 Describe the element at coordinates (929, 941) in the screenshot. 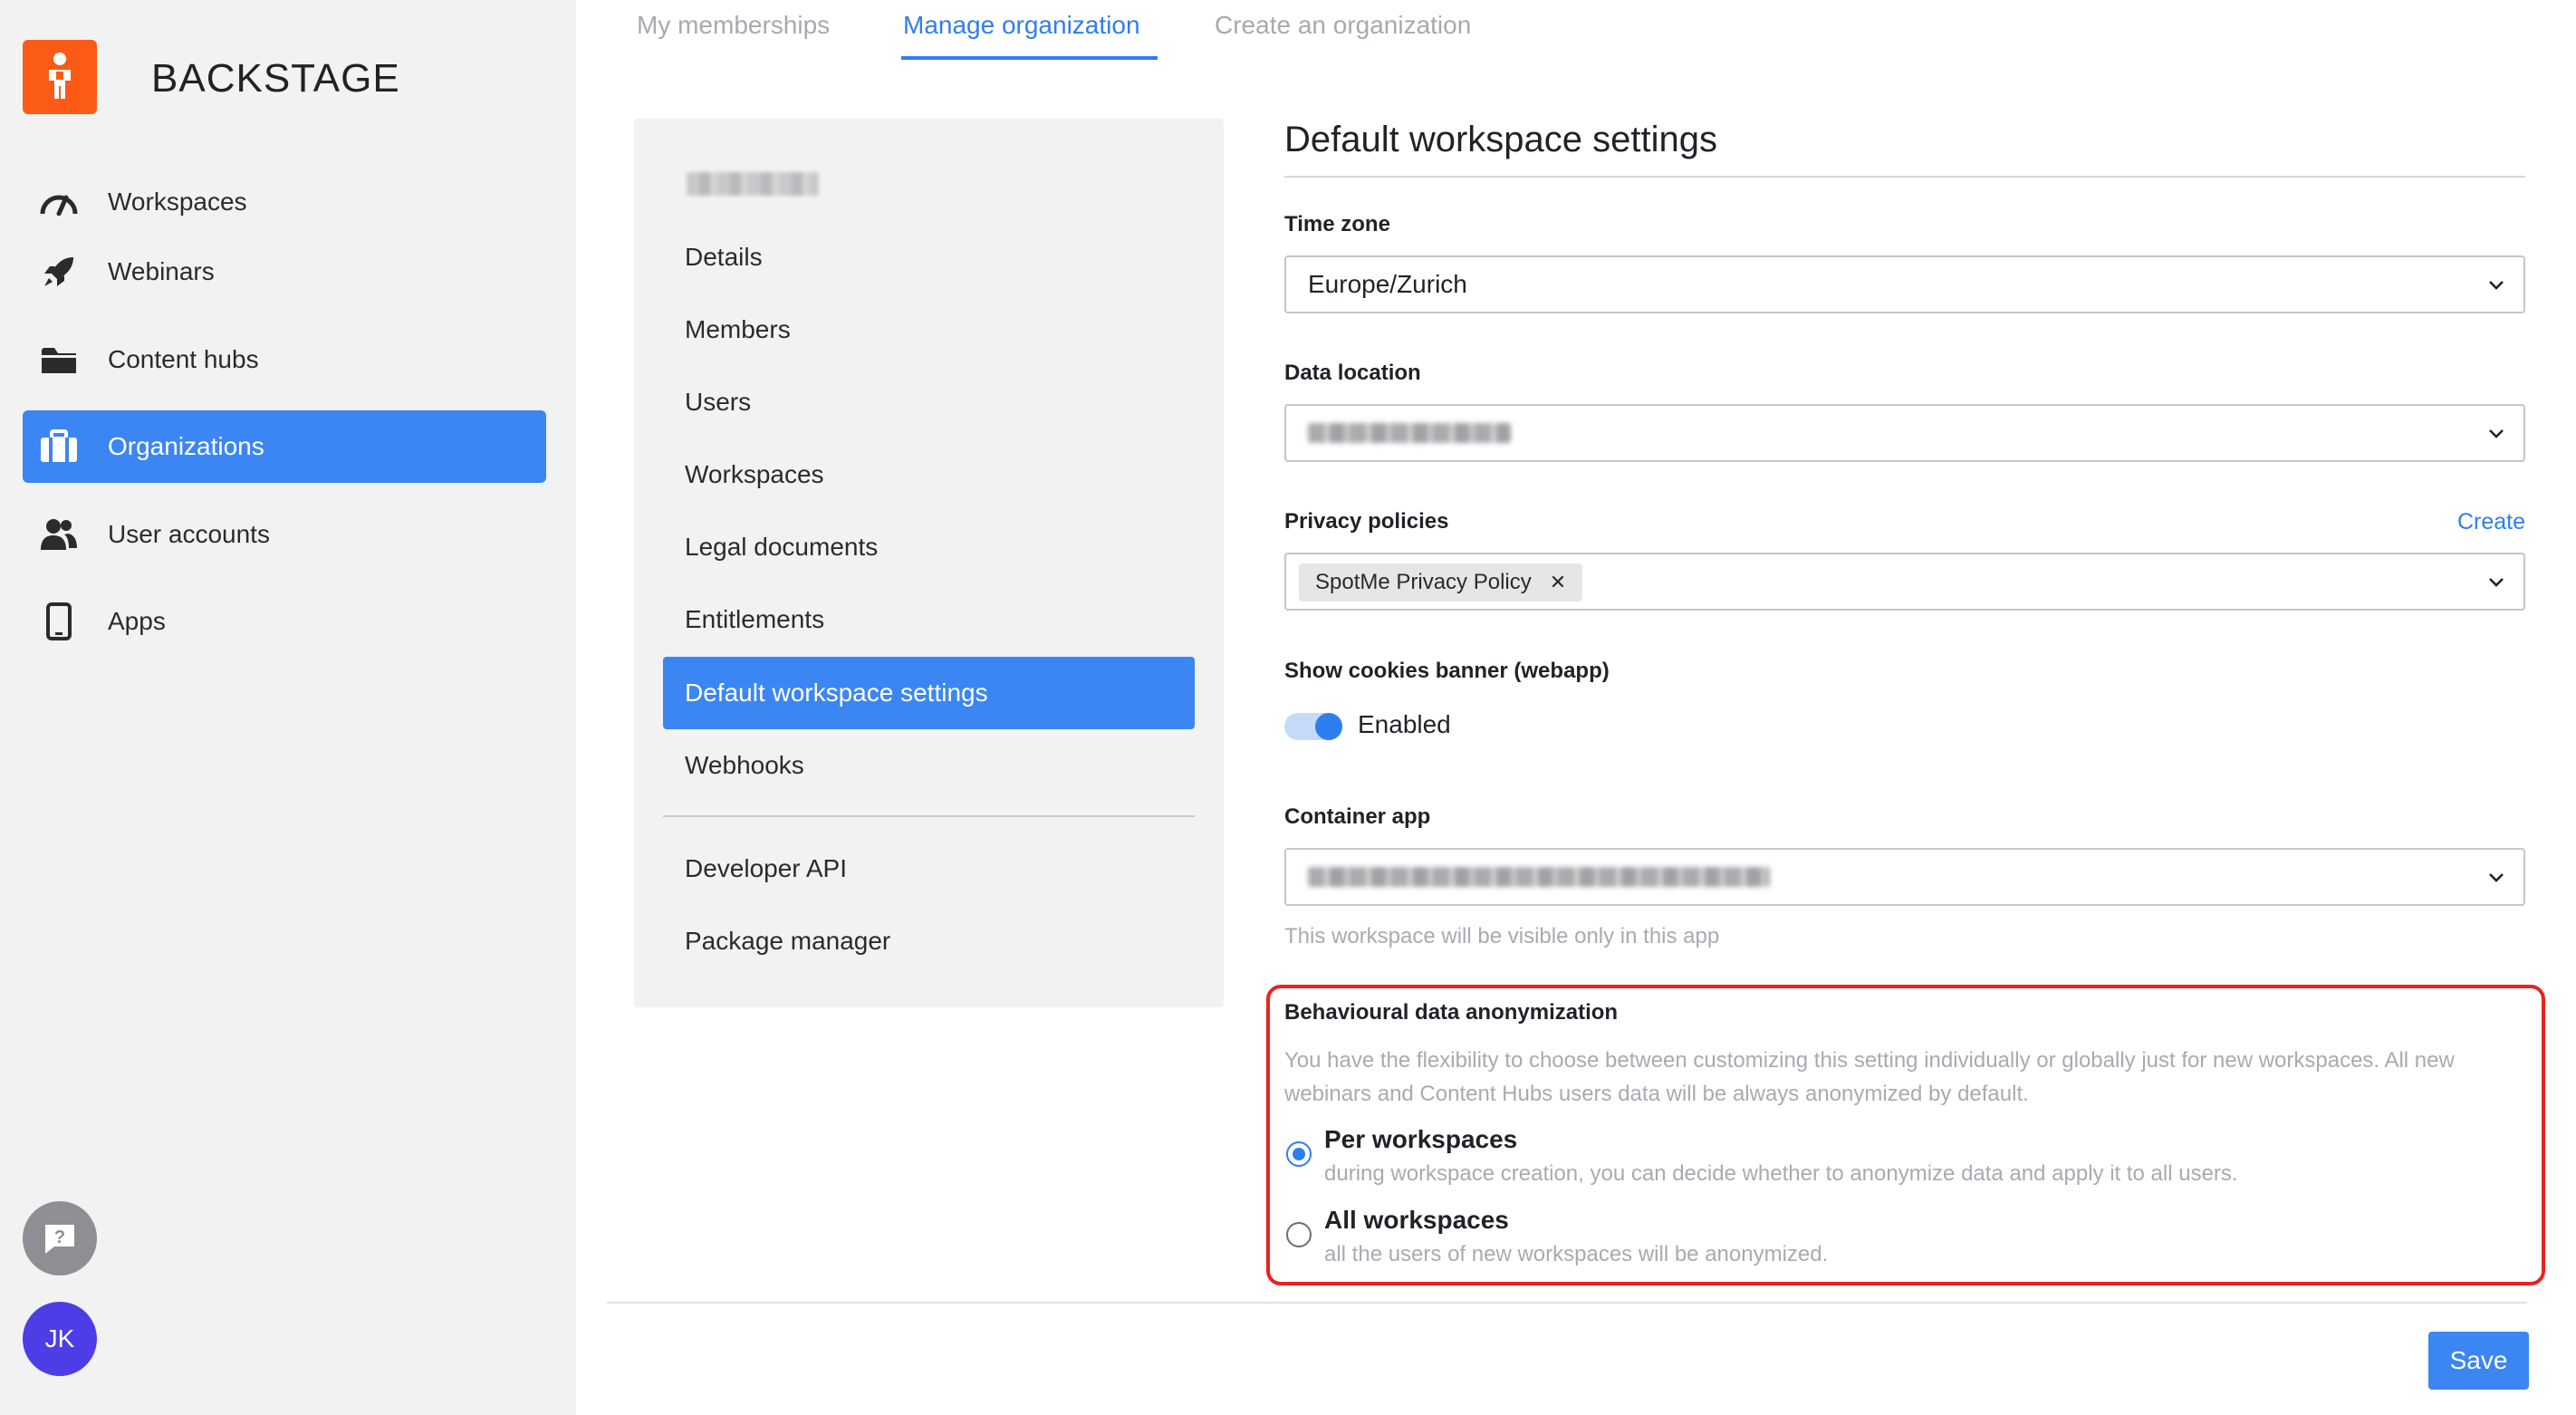

I see `settings-nav-package-manager: Package manager` at that location.